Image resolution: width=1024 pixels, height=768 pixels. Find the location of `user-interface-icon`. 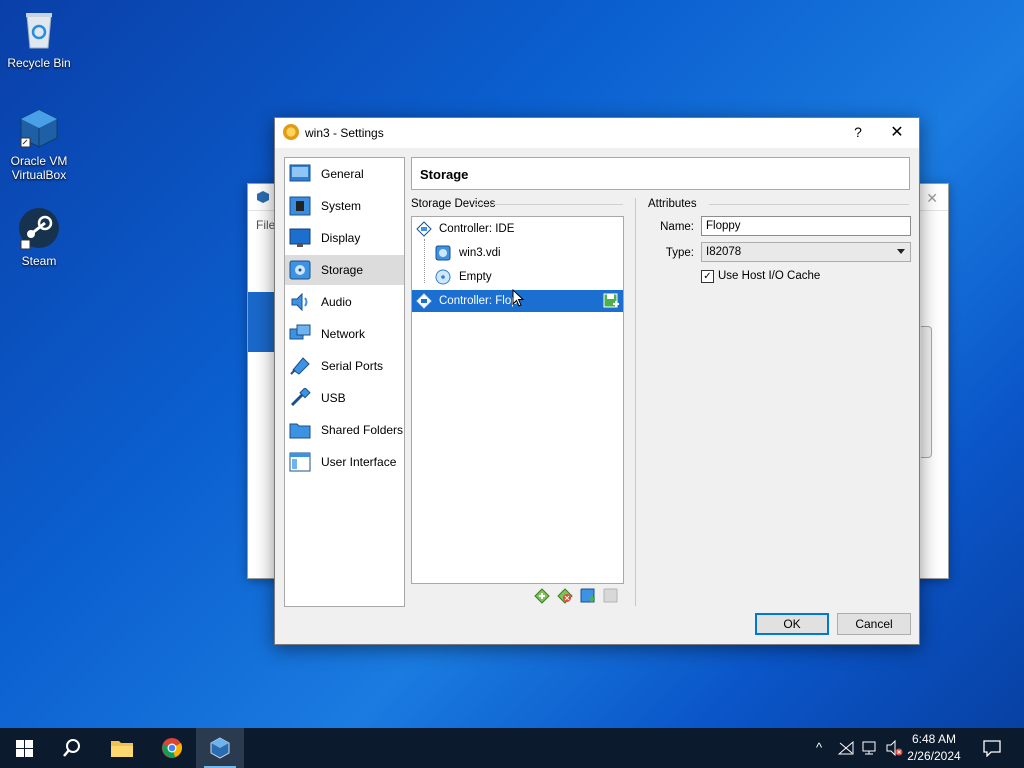

user-interface-icon is located at coordinates (300, 462).